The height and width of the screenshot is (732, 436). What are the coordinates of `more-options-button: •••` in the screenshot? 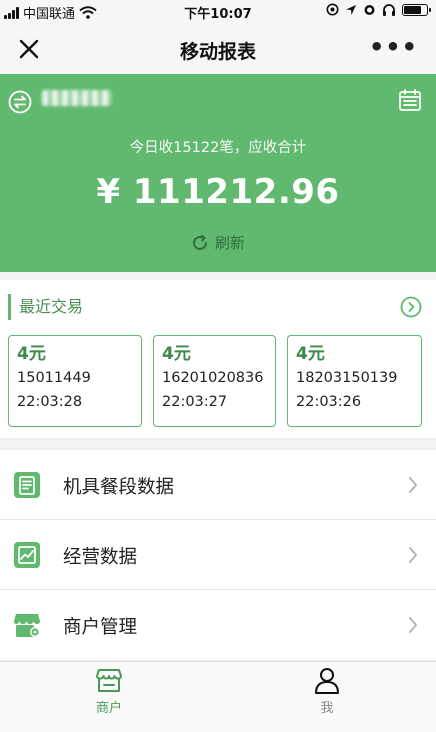 It's located at (393, 47).